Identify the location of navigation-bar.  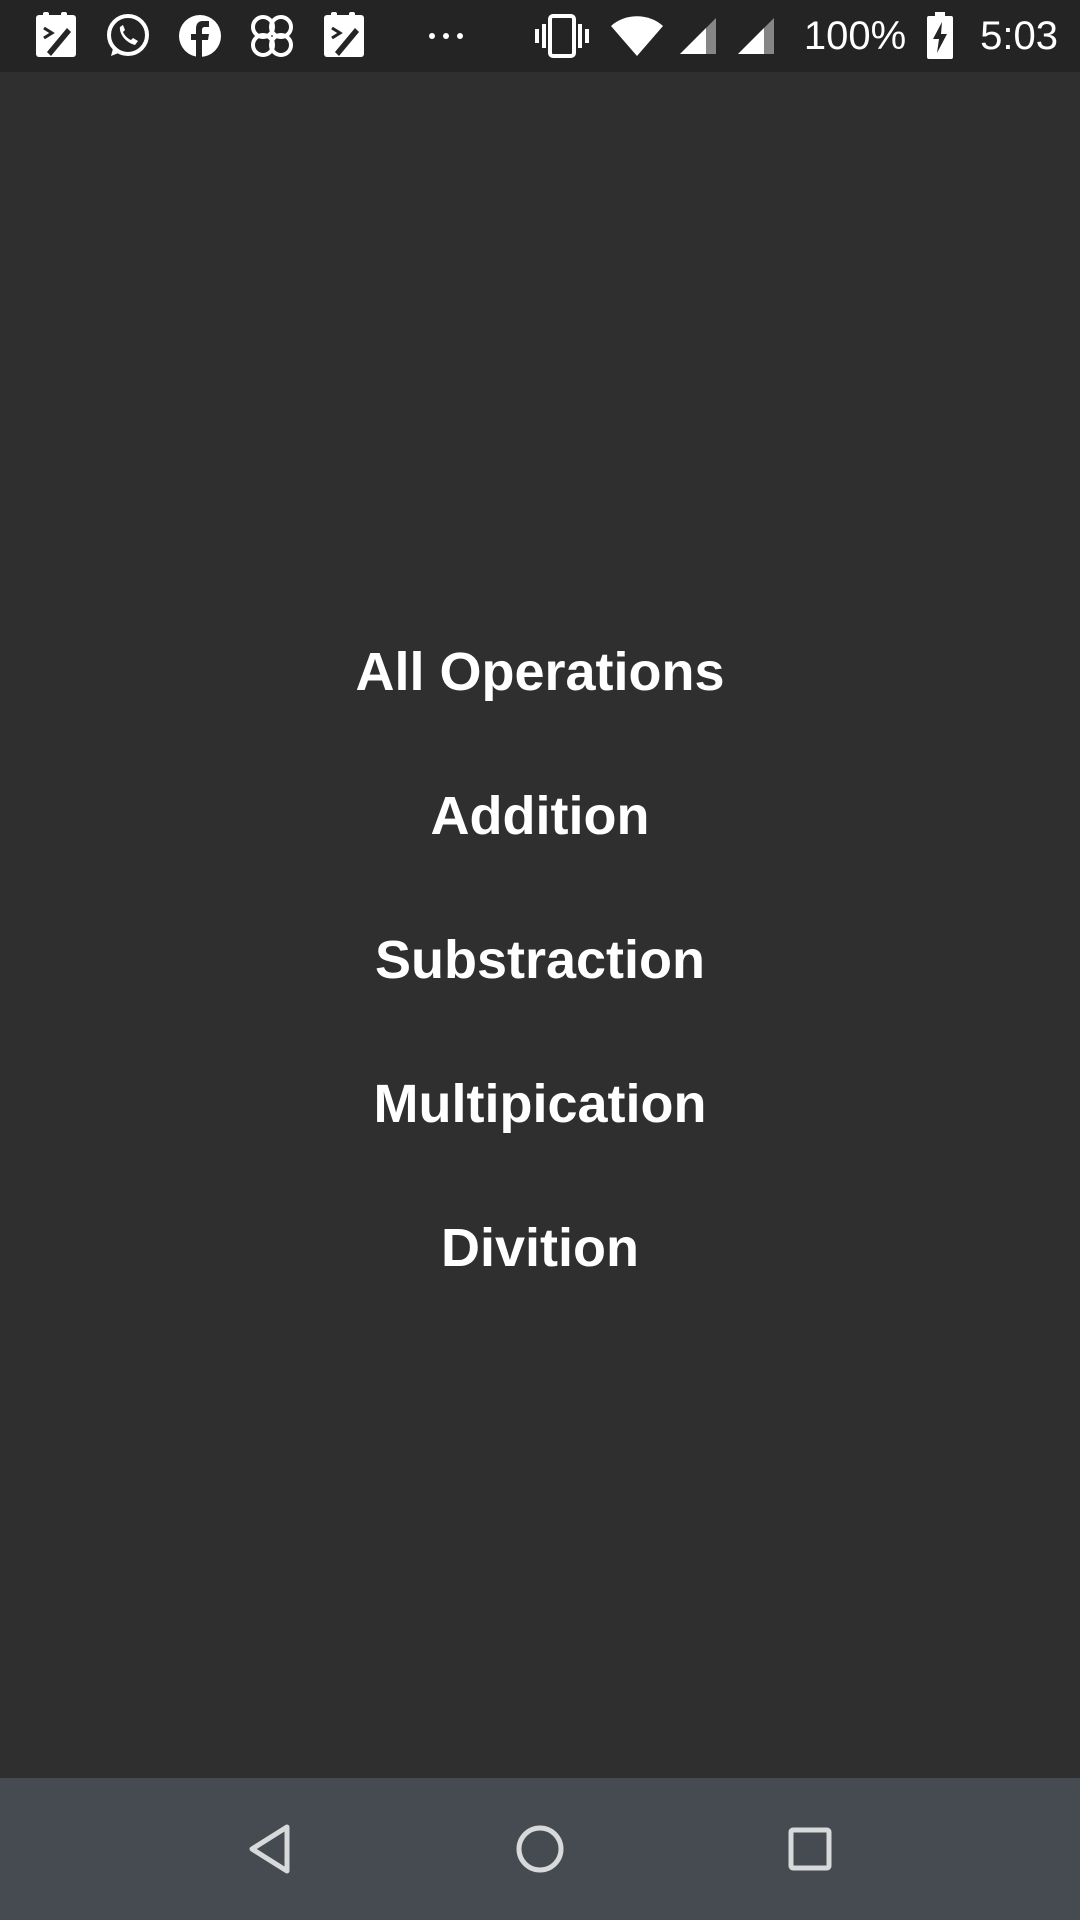
(540, 1849).